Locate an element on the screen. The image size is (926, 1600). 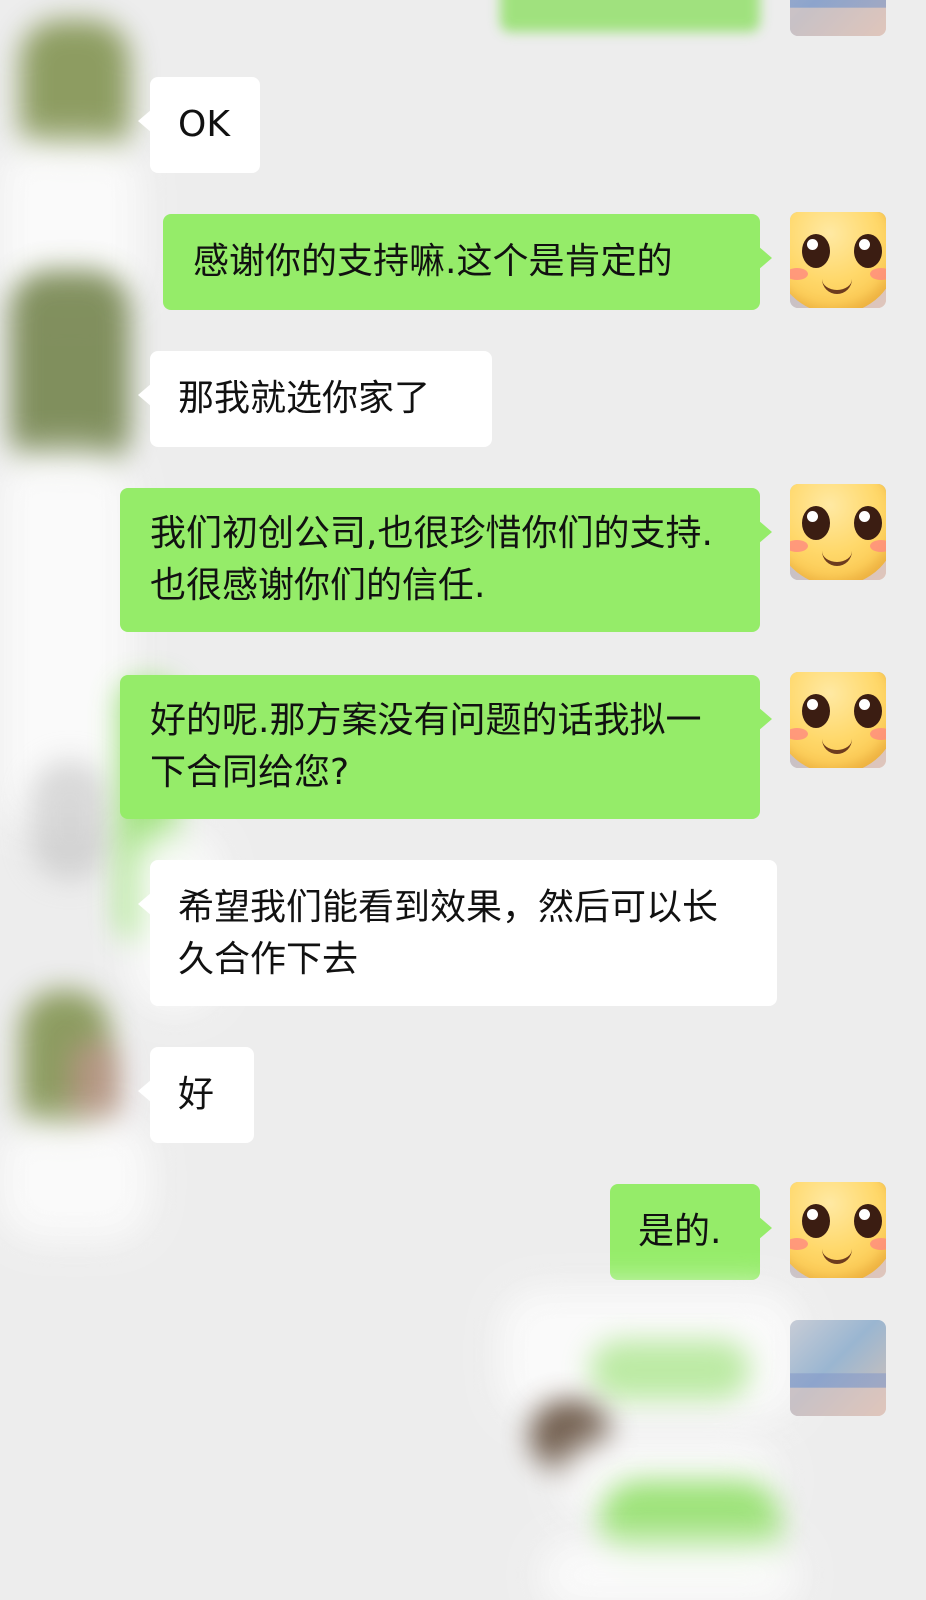
my-avatar-top is located at coordinates (838, 18).